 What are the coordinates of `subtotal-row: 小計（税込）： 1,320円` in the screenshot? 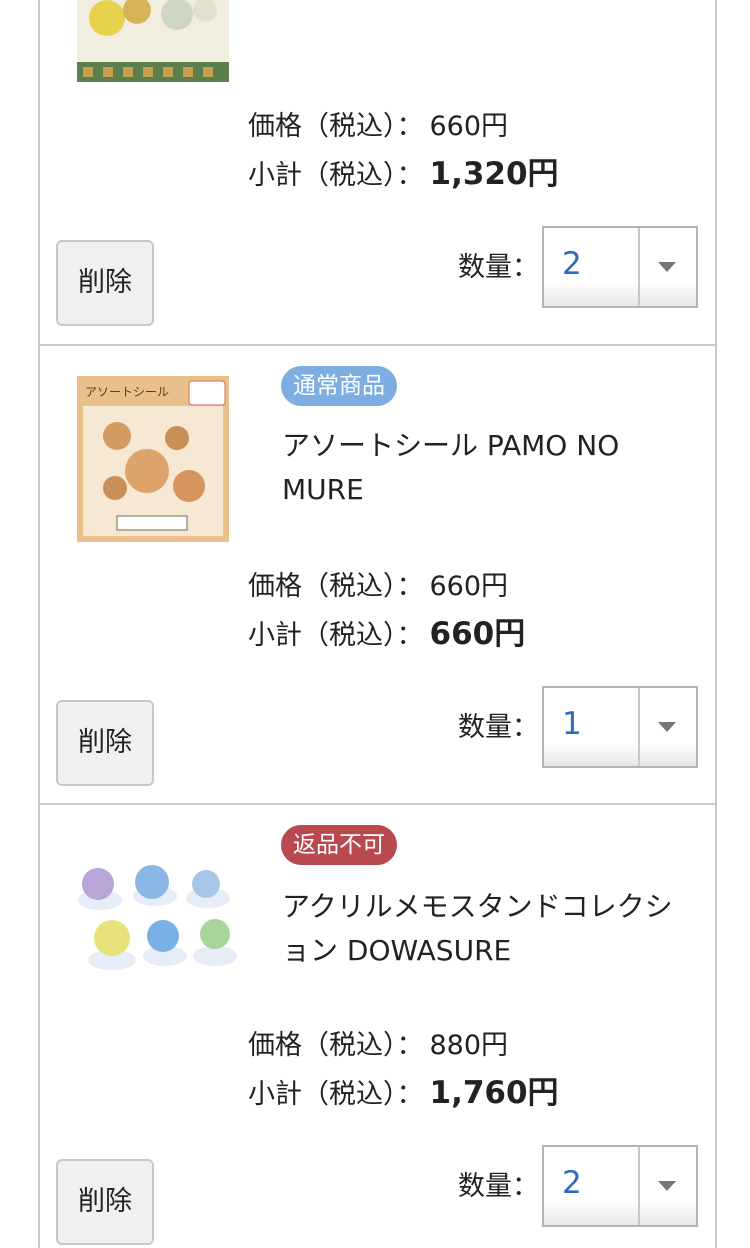 It's located at (403, 175).